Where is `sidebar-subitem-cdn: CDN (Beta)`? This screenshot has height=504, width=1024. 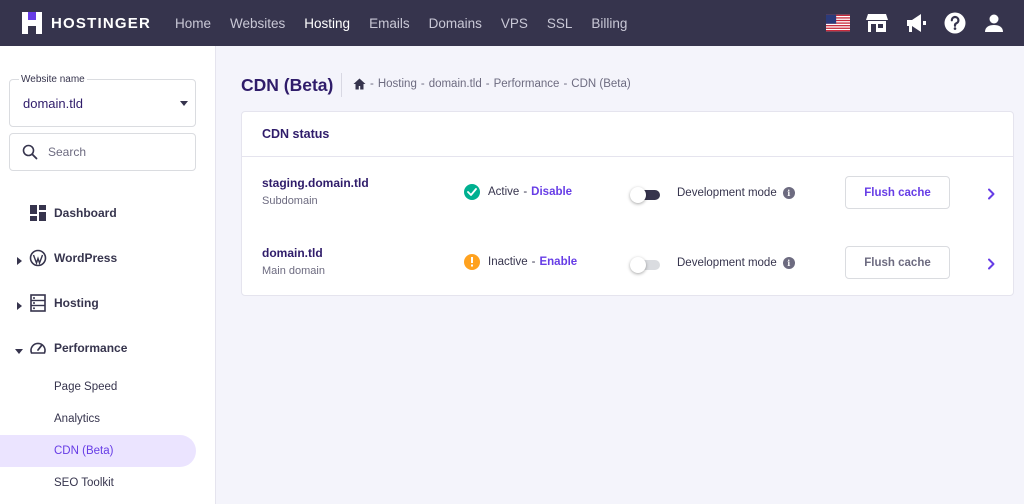 sidebar-subitem-cdn: CDN (Beta) is located at coordinates (98, 451).